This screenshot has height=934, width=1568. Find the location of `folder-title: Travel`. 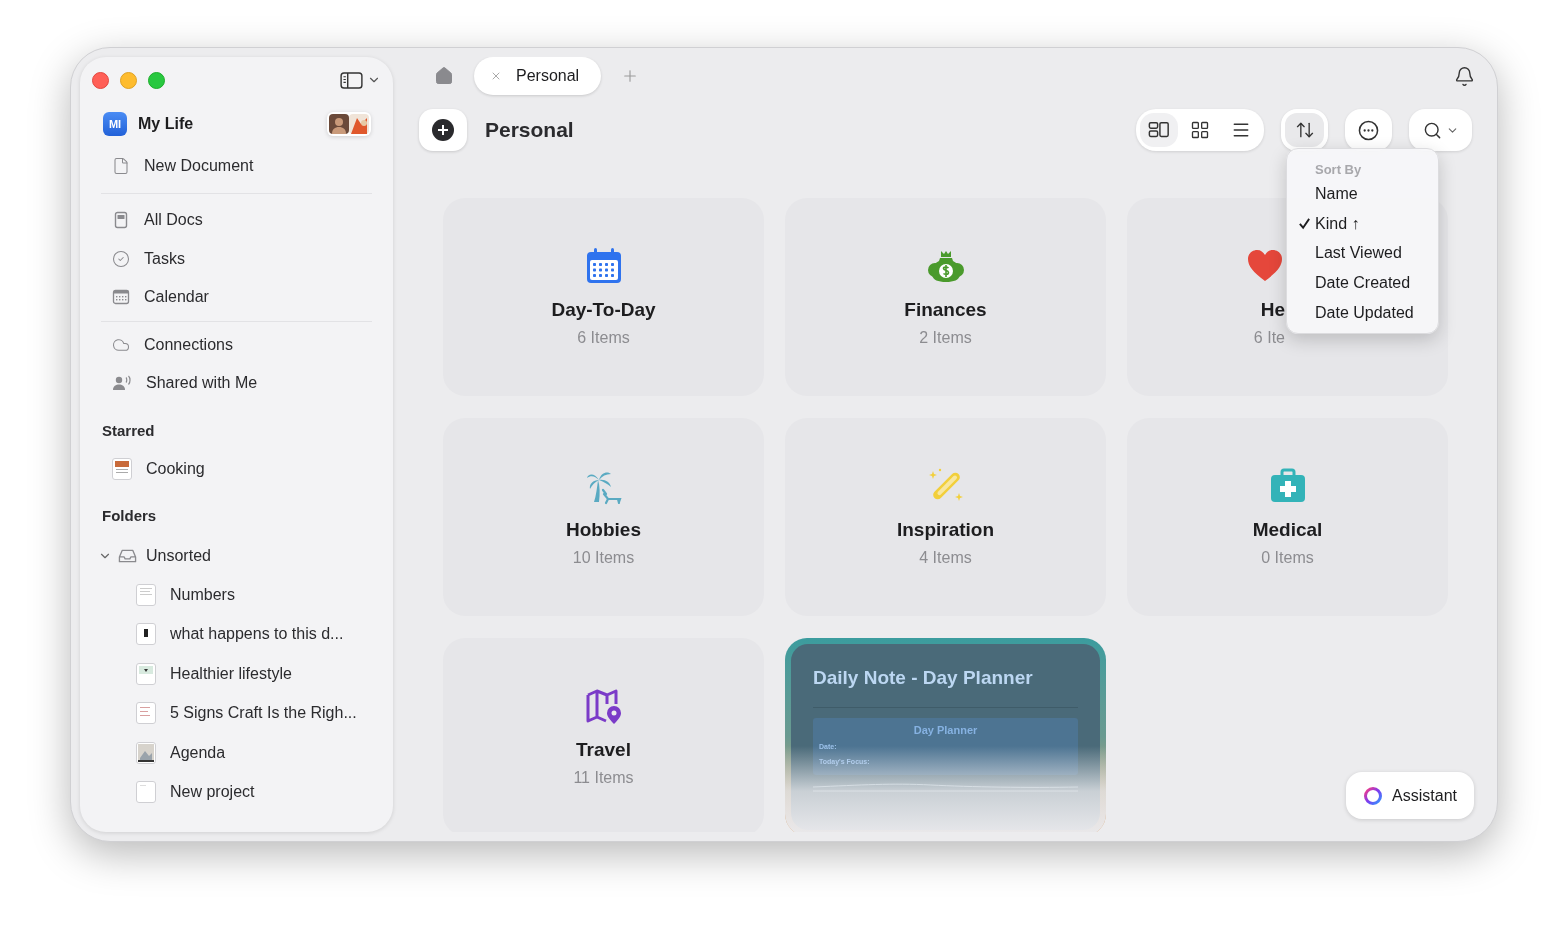

folder-title: Travel is located at coordinates (603, 750).